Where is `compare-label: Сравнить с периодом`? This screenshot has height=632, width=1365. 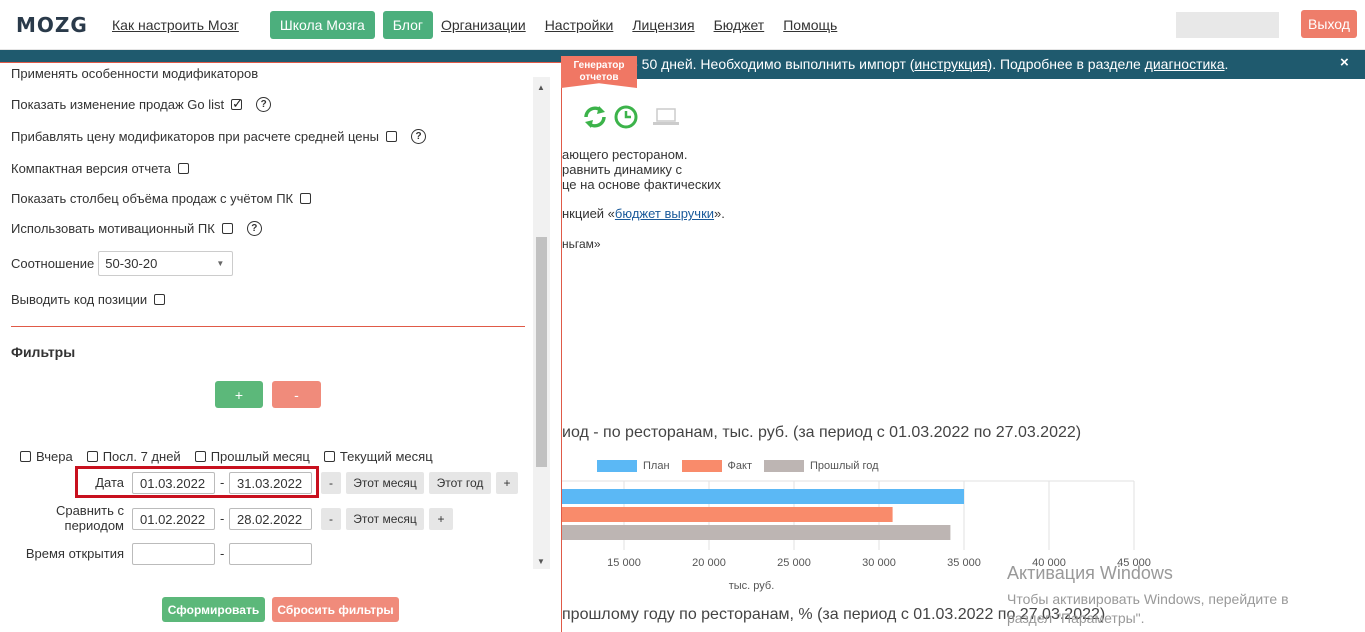 compare-label: Сравнить с периодом is located at coordinates (82, 518).